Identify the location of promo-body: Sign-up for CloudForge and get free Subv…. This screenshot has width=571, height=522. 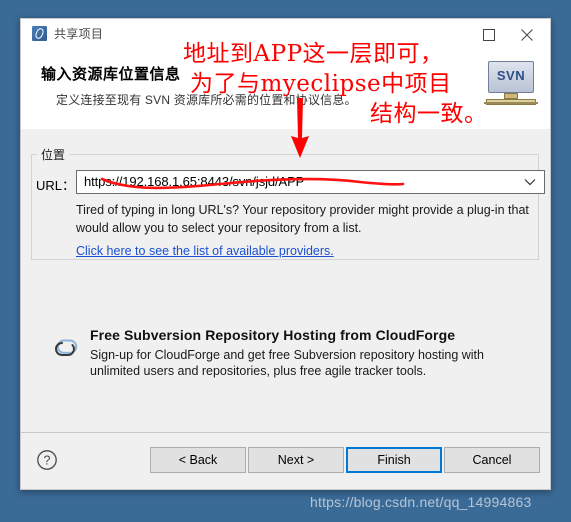
(287, 363).